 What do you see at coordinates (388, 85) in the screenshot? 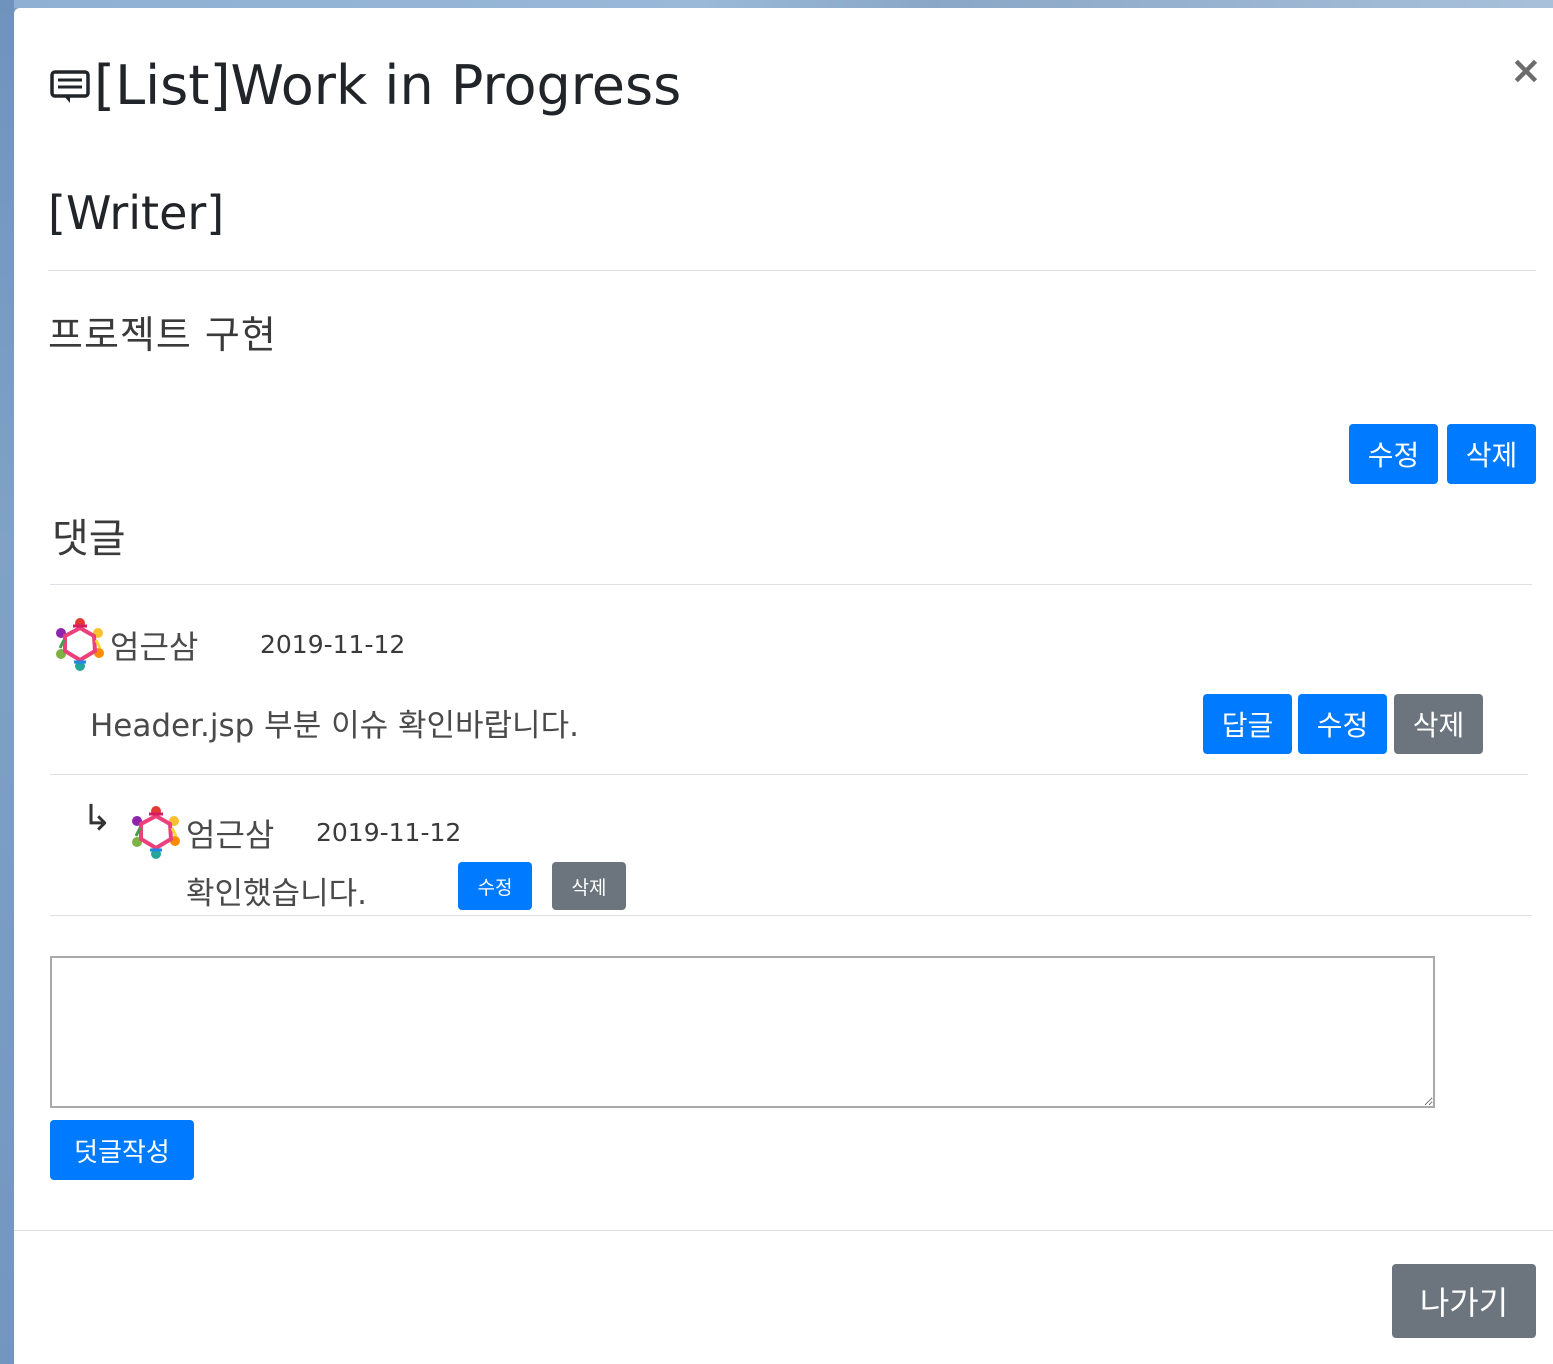
I see `modal-title-text: [List]Work in Progress` at bounding box center [388, 85].